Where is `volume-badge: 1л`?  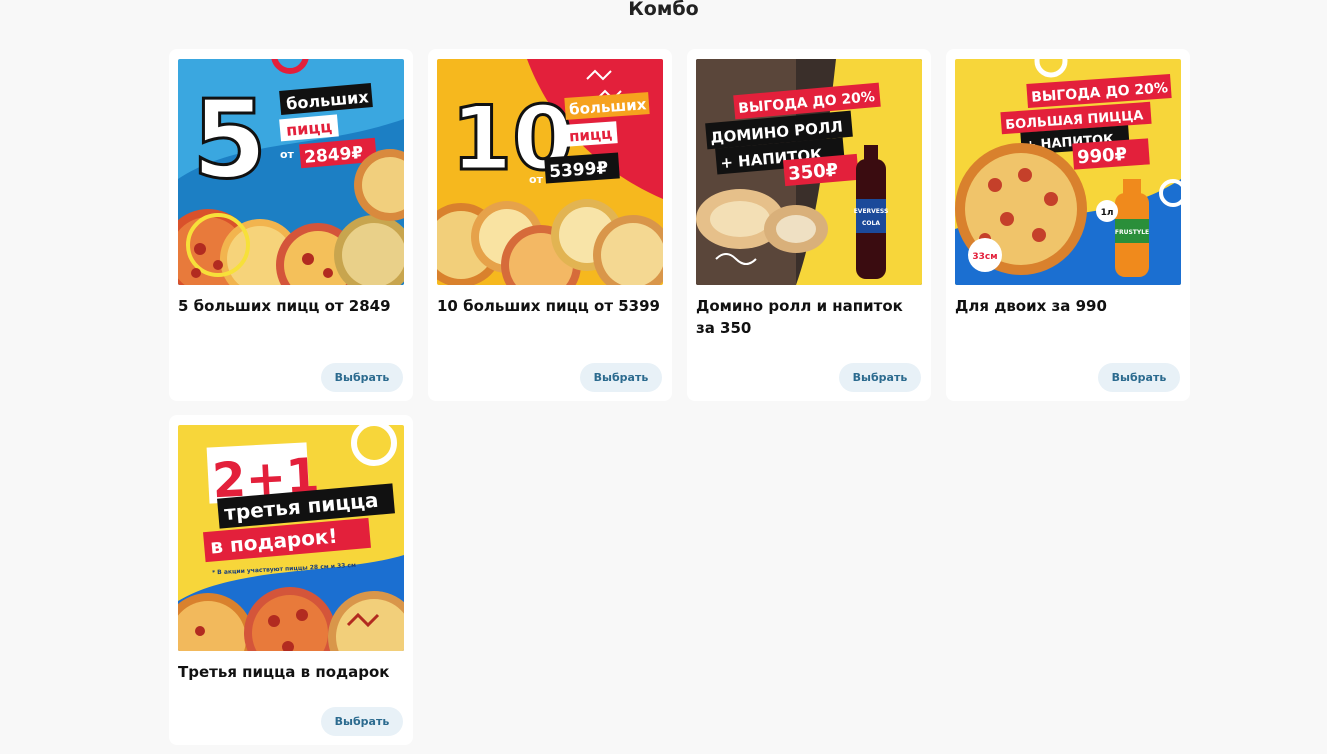
volume-badge: 1л is located at coordinates (1107, 213).